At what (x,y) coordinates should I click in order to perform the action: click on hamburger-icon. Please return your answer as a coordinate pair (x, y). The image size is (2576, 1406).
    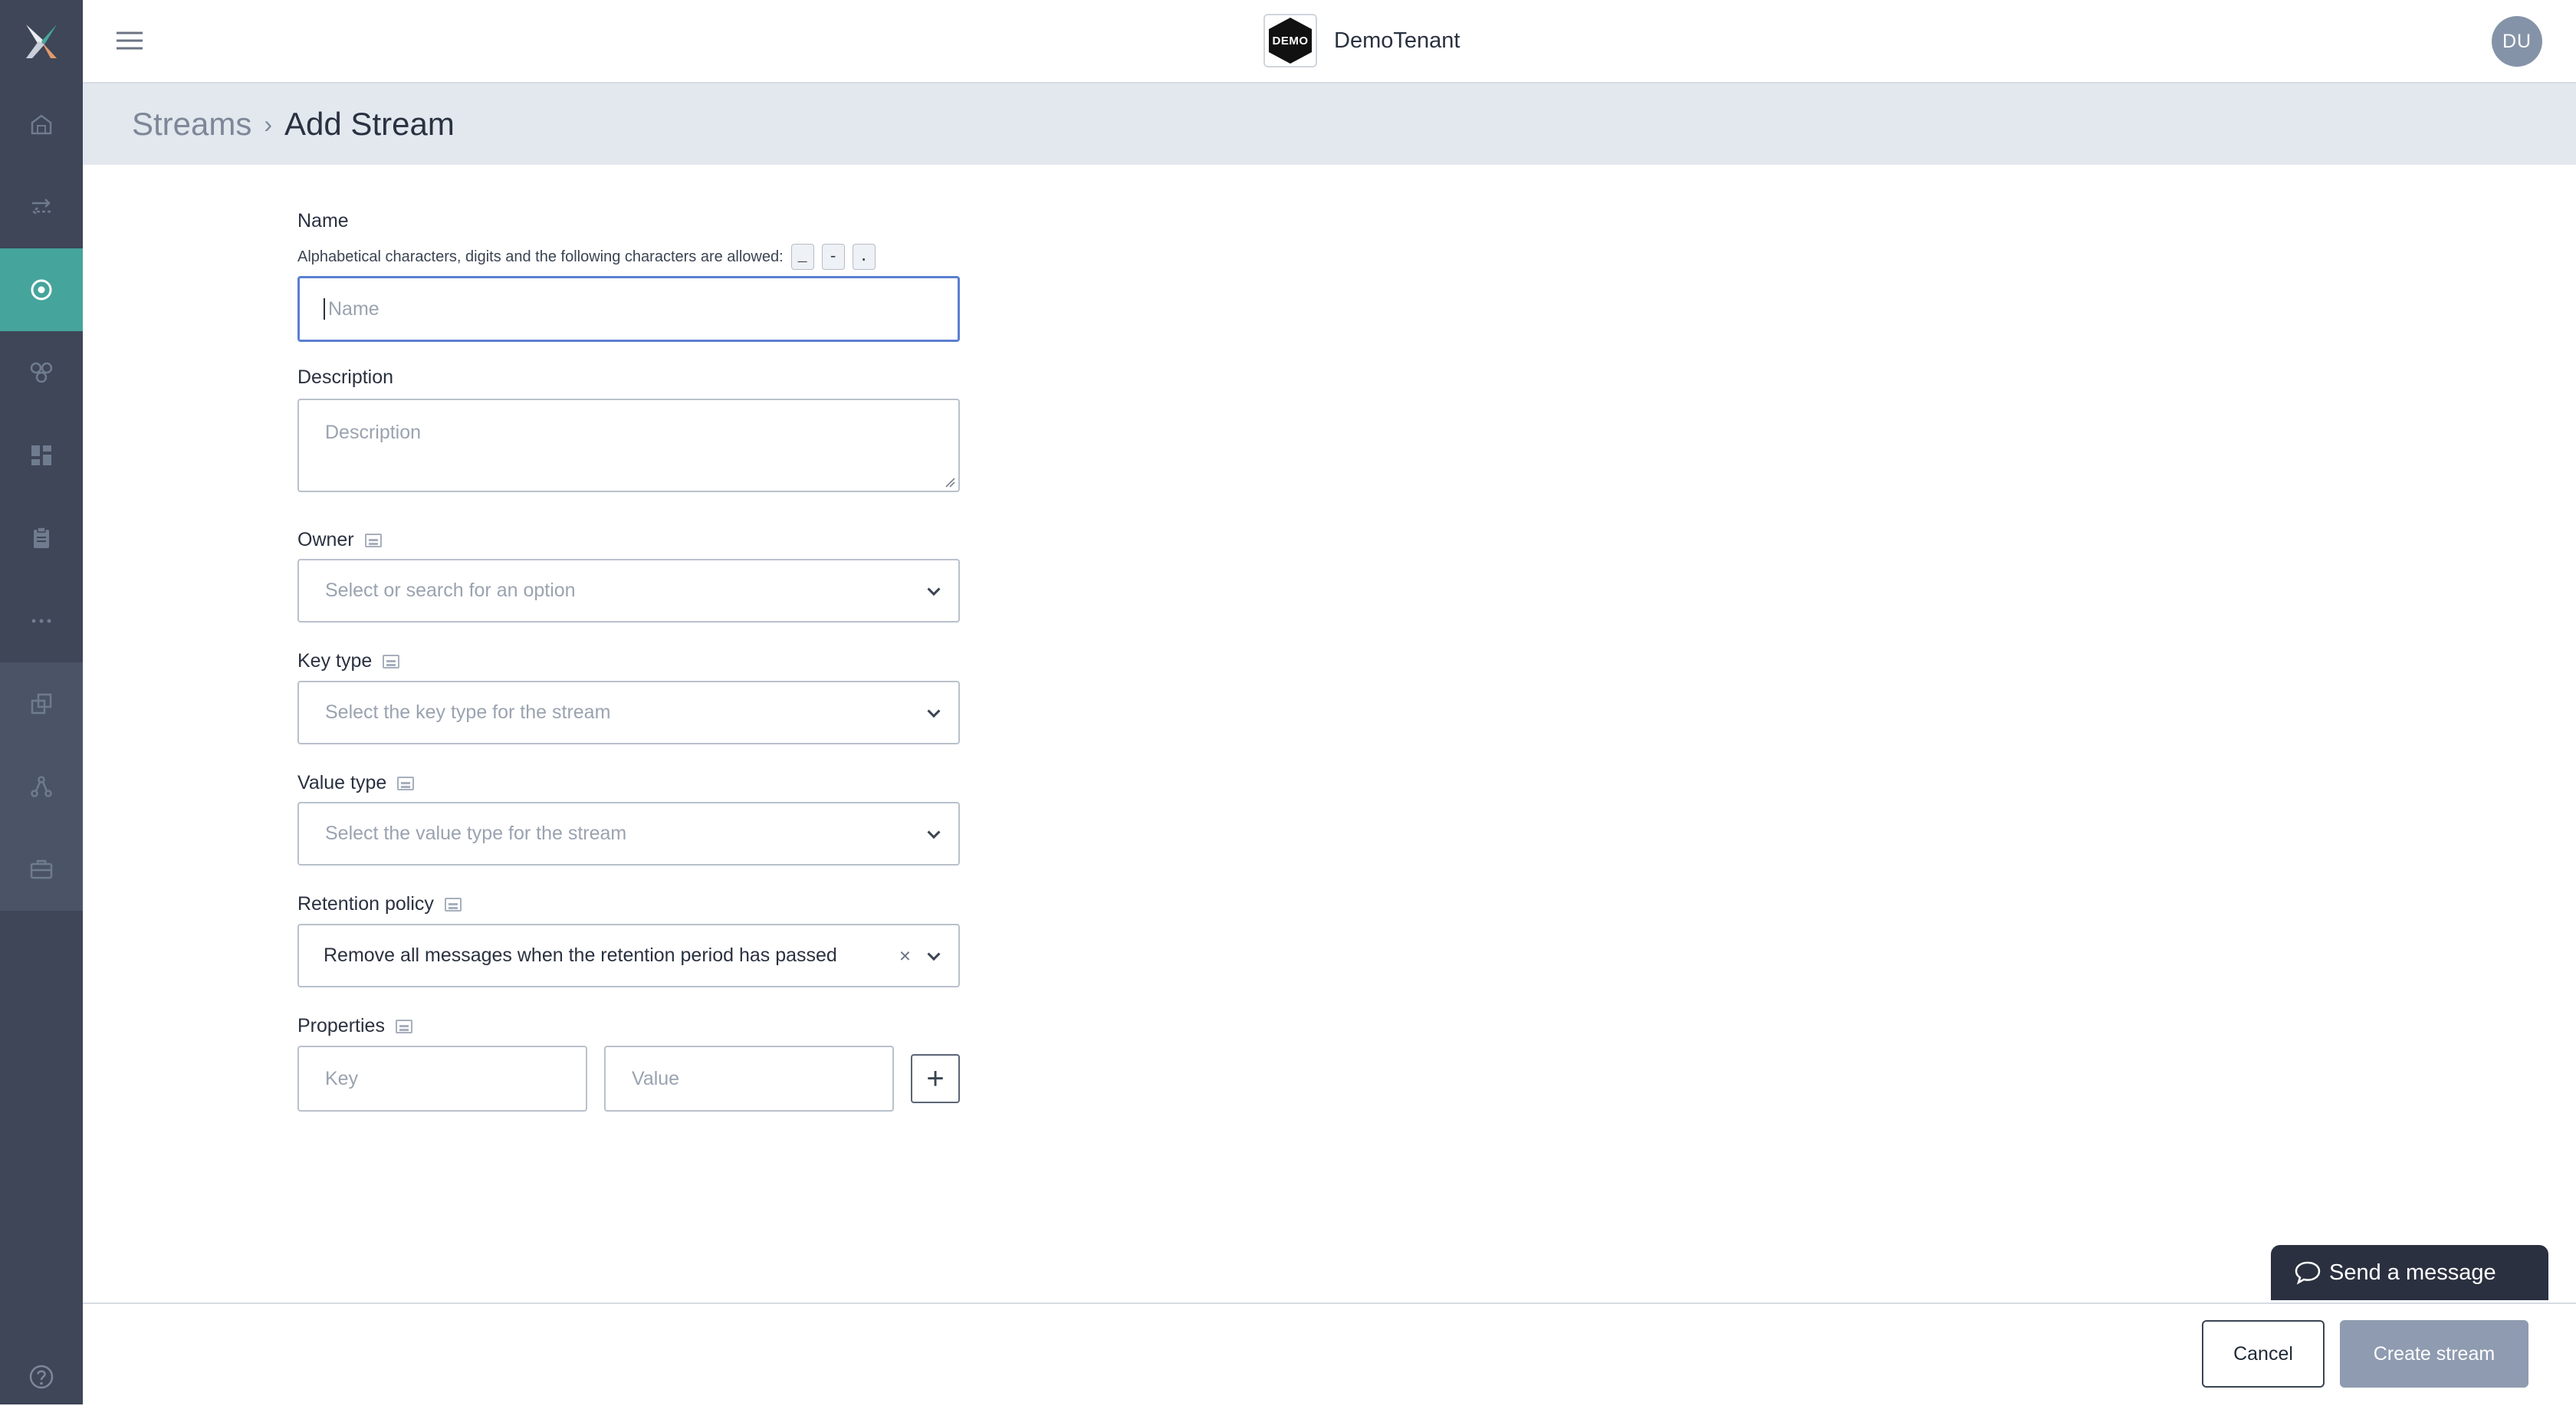
    Looking at the image, I should click on (130, 40).